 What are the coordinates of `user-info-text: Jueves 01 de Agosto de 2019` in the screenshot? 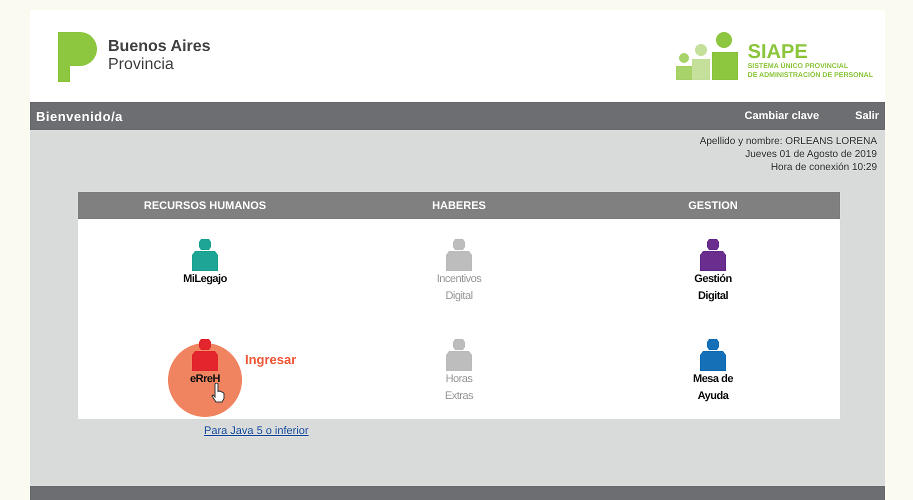 It's located at (810, 154).